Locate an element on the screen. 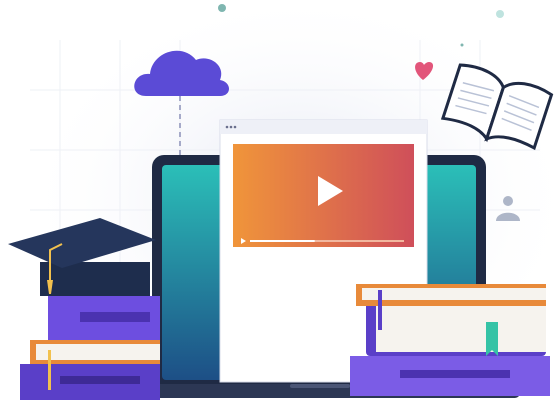 This screenshot has height=404, width=557. left-book-stack is located at coordinates (90, 348).